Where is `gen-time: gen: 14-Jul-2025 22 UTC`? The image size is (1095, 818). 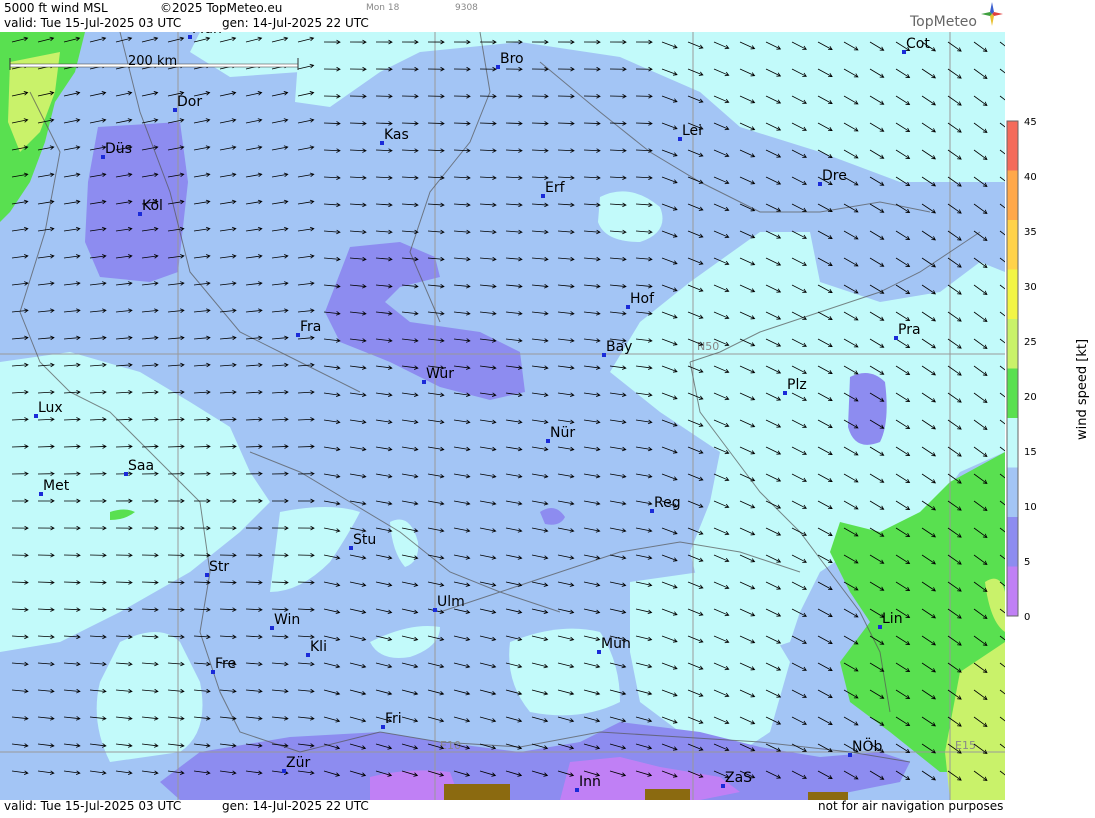
gen-time: gen: 14-Jul-2025 22 UTC is located at coordinates (295, 23).